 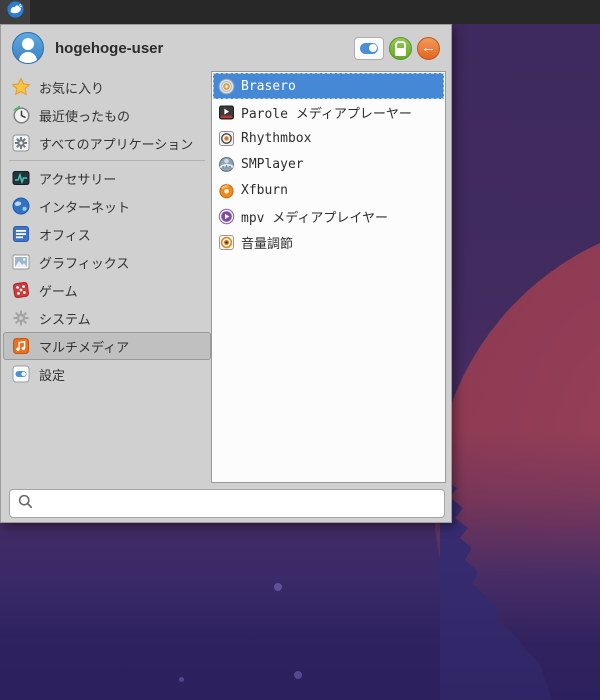 I want to click on app-item-label: Xfburn, so click(x=264, y=190).